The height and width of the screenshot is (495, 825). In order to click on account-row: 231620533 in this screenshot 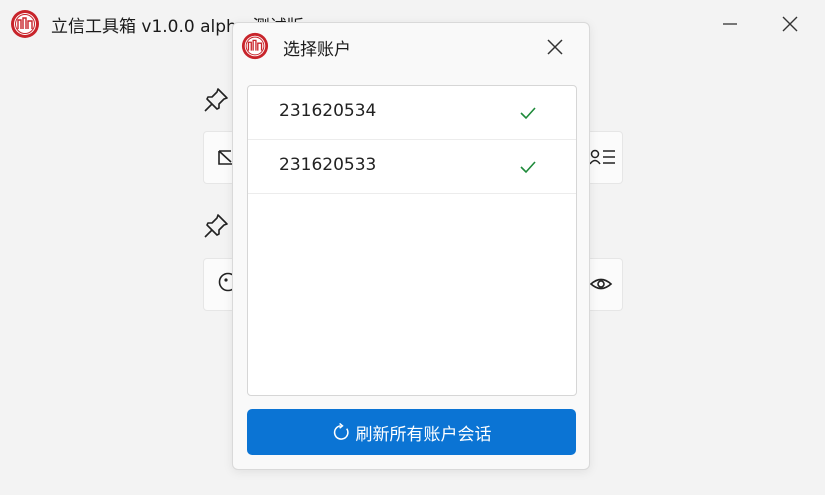, I will do `click(412, 167)`.